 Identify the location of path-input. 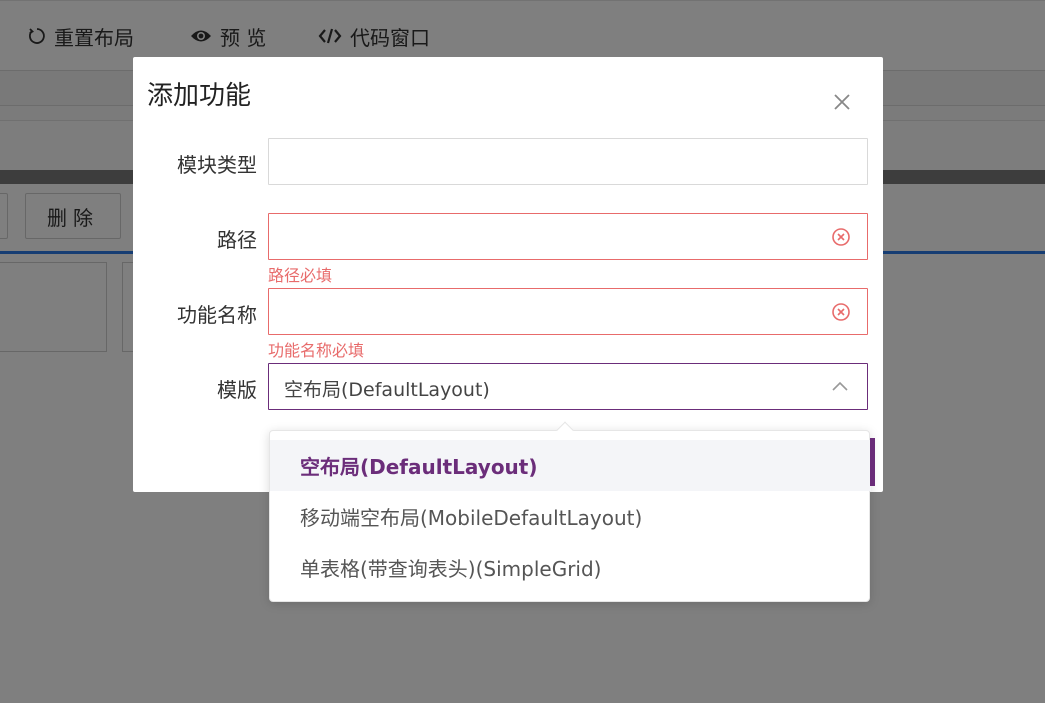
(568, 236).